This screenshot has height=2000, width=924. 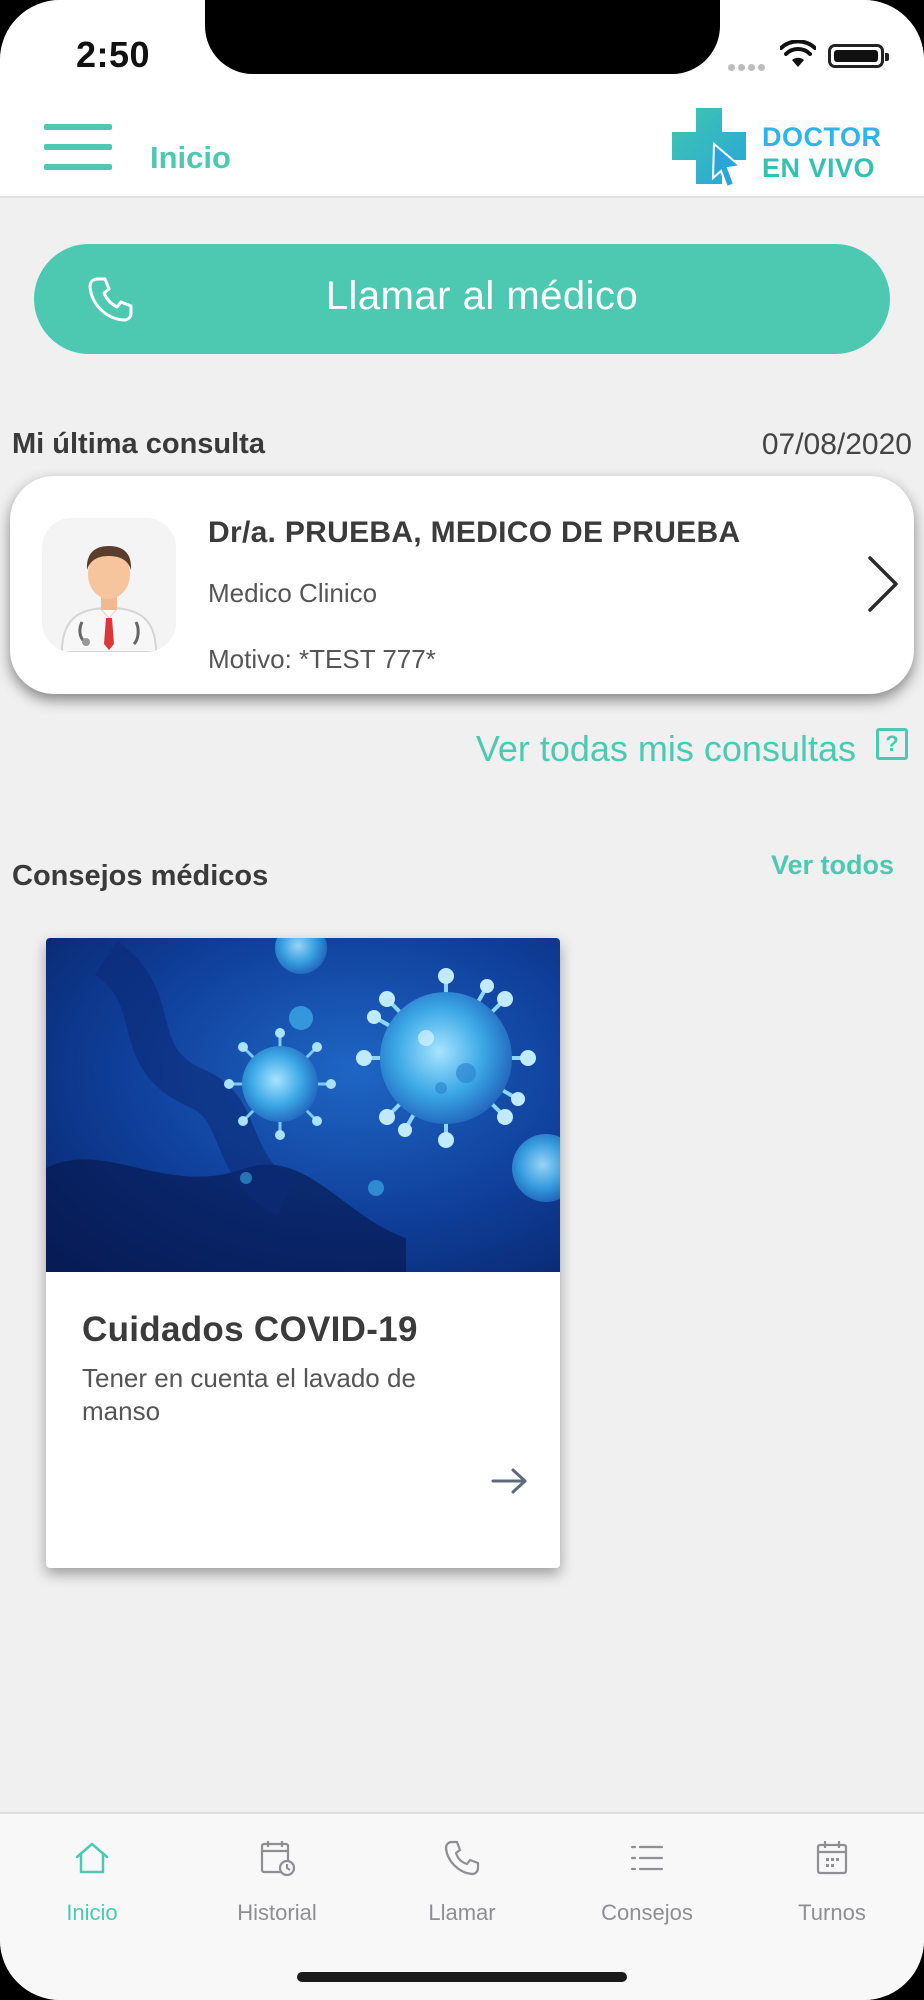 What do you see at coordinates (92, 1858) in the screenshot?
I see `home-icon` at bounding box center [92, 1858].